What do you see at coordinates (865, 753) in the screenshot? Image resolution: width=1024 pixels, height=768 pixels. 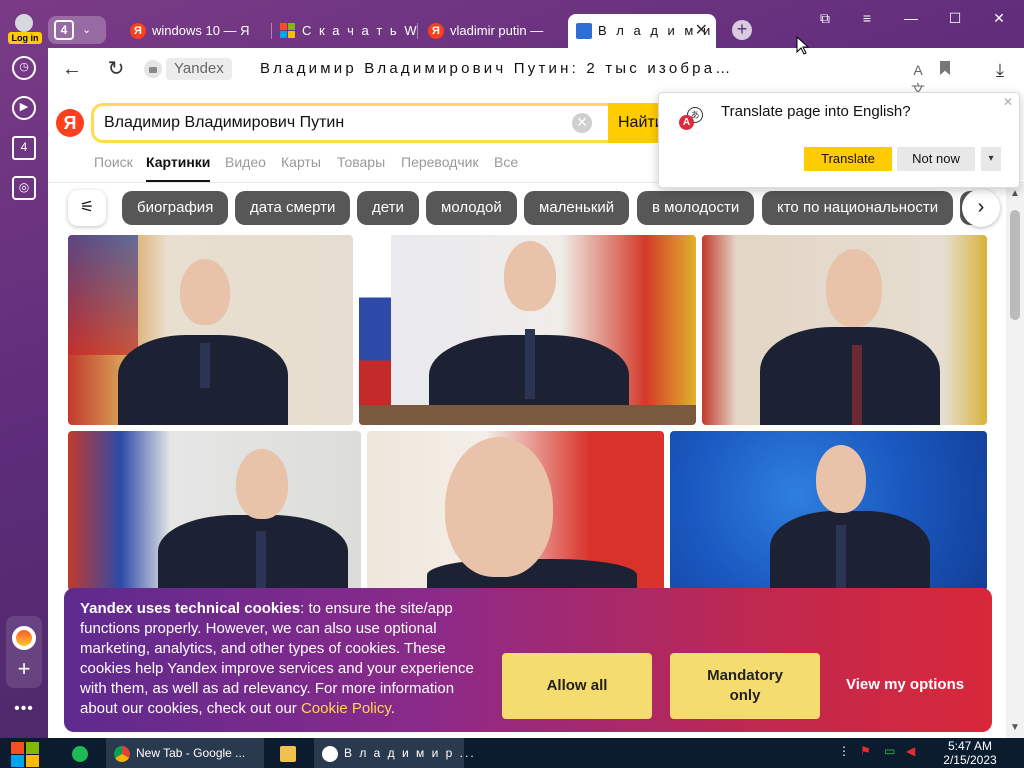 I see `flag-tray-icon: ⚑` at bounding box center [865, 753].